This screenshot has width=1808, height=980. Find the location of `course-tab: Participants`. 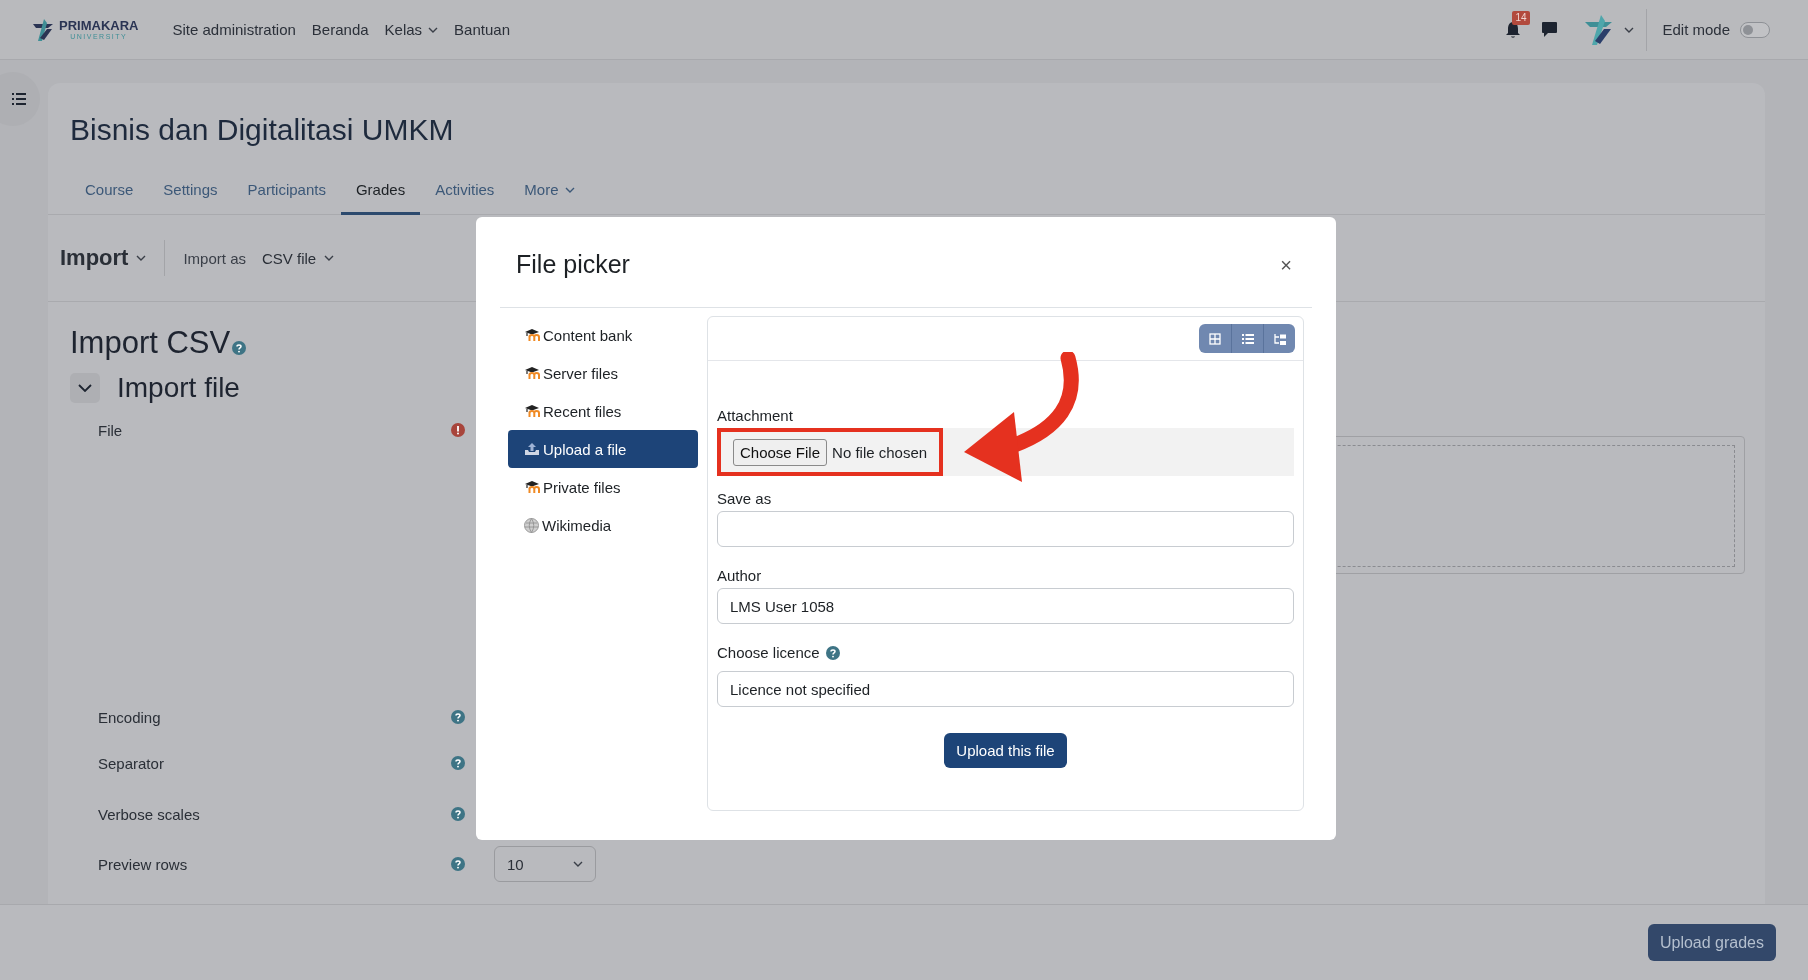

course-tab: Participants is located at coordinates (286, 192).